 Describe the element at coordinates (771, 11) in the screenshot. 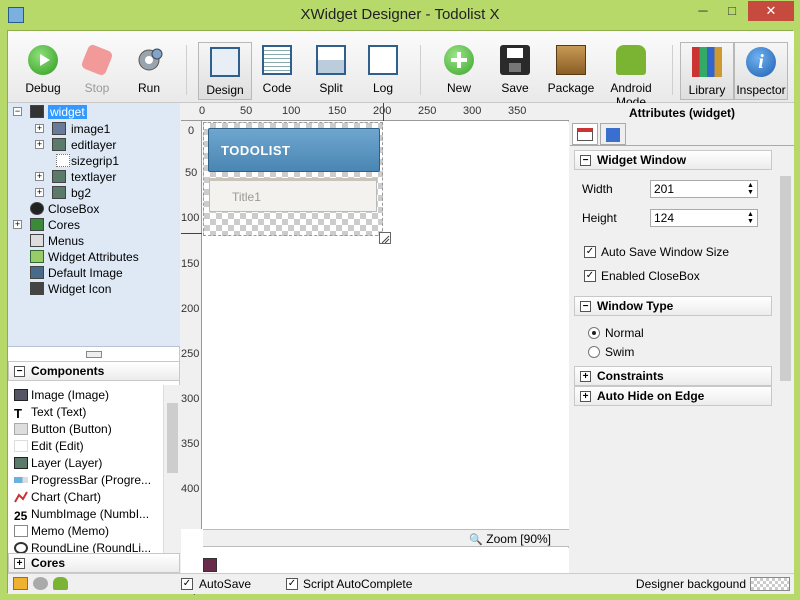

I see `close-button: ✕` at that location.